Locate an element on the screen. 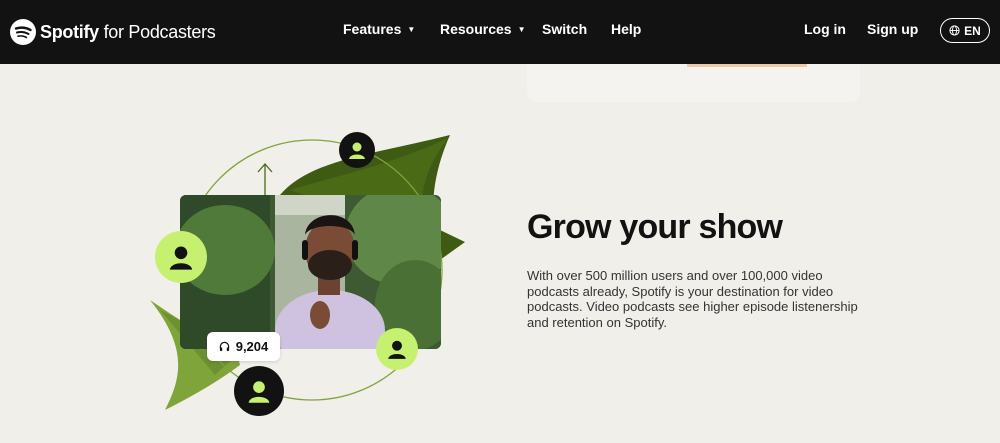  nav-resources-label: Resources is located at coordinates (476, 29).